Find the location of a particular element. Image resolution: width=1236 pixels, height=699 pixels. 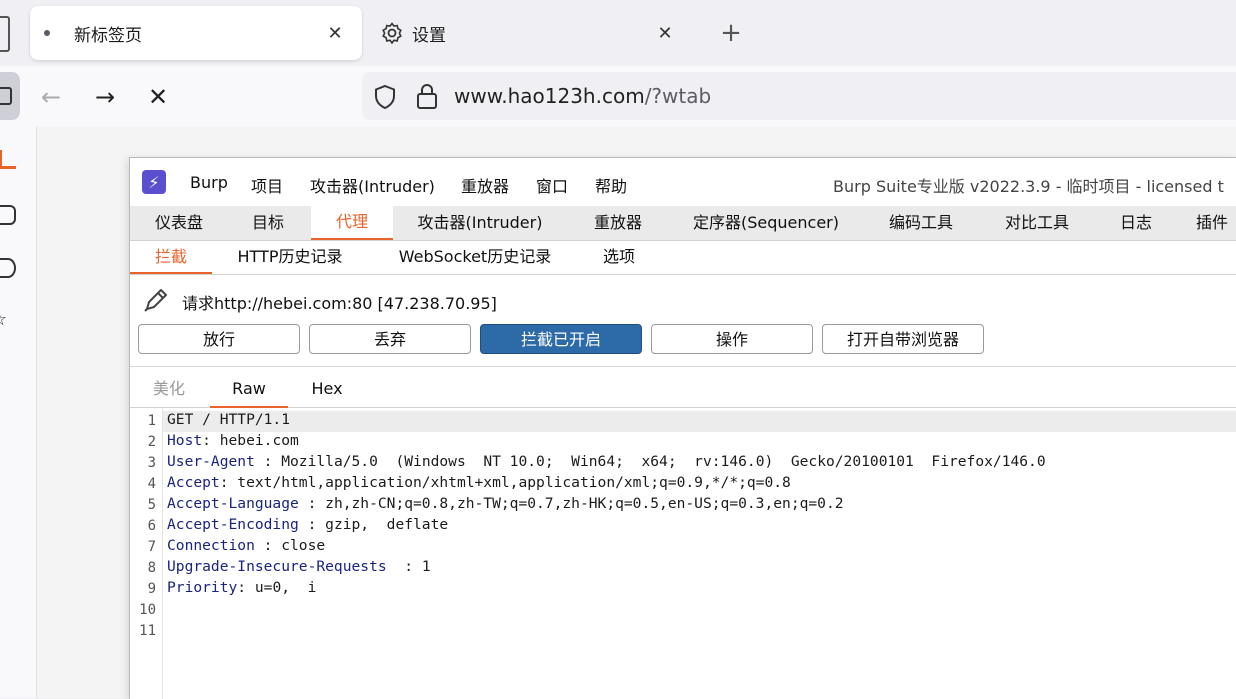

tab-new-tab: 新标签页 ✕ is located at coordinates (196, 33).